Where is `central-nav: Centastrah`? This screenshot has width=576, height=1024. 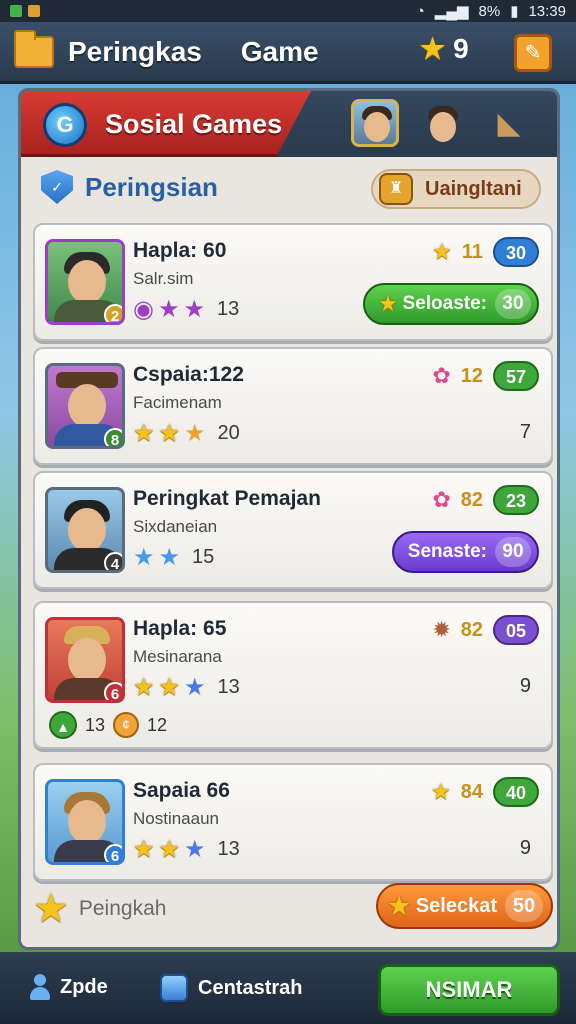 central-nav: Centastrah is located at coordinates (231, 988).